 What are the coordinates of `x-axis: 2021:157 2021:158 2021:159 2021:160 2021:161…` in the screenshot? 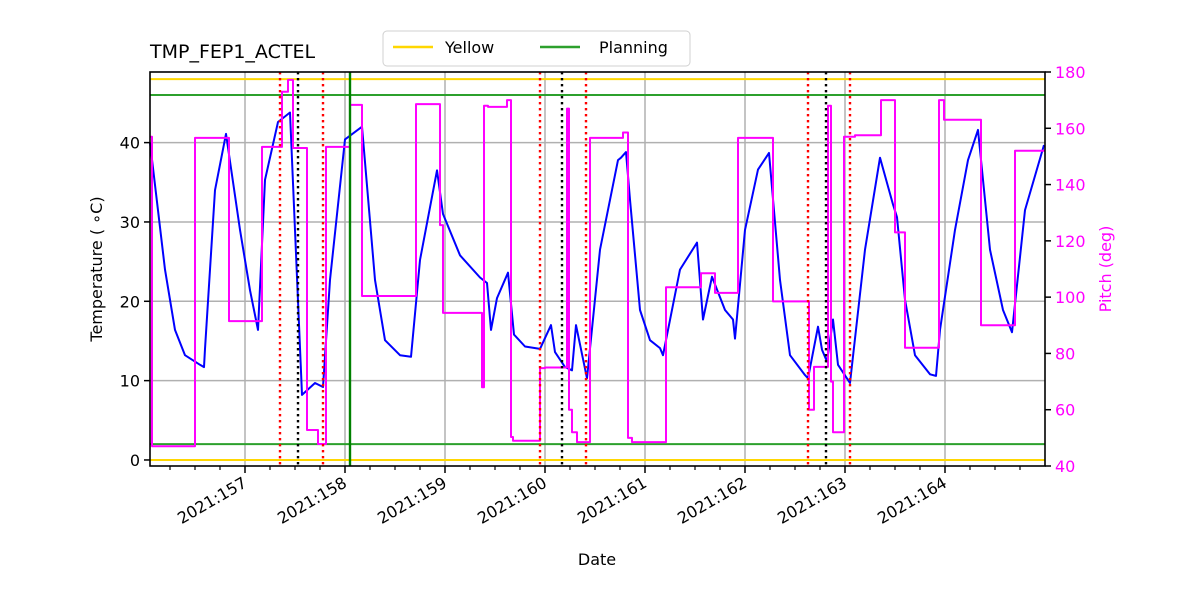 It's located at (595, 497).